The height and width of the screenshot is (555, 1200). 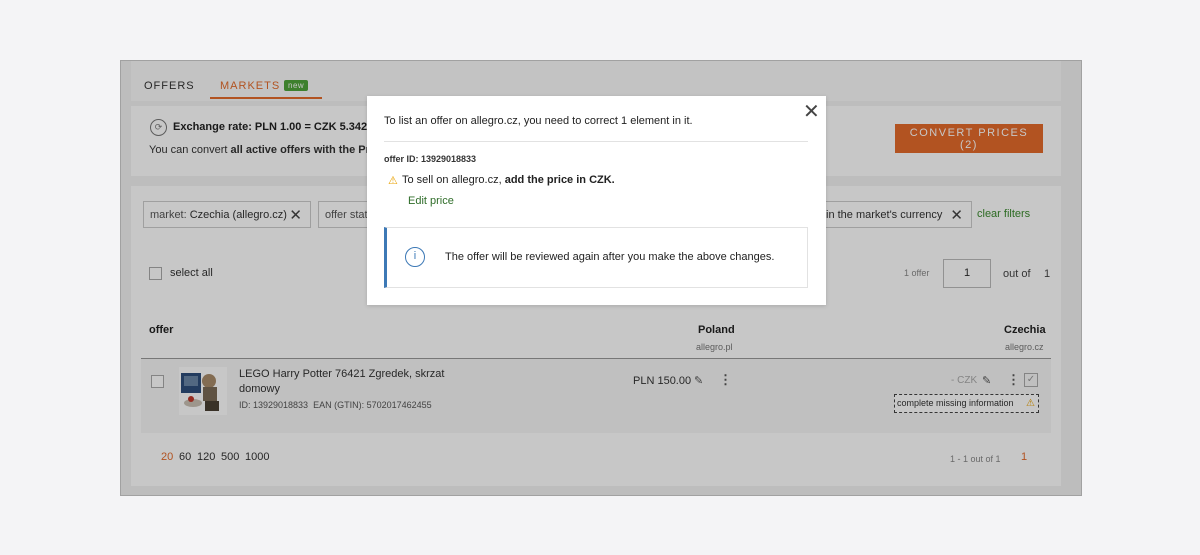 What do you see at coordinates (431, 201) in the screenshot?
I see `edit-price-link: Edit price` at bounding box center [431, 201].